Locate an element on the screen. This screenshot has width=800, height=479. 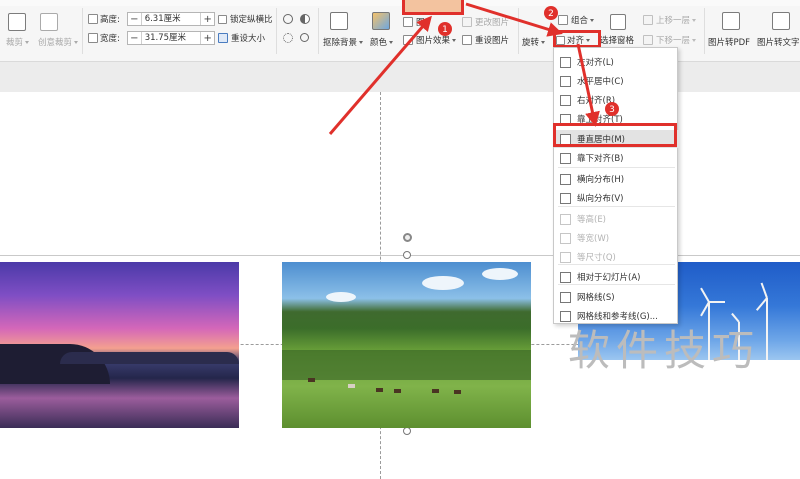
picture-outline-button: 图 is located at coordinates (414, 22).